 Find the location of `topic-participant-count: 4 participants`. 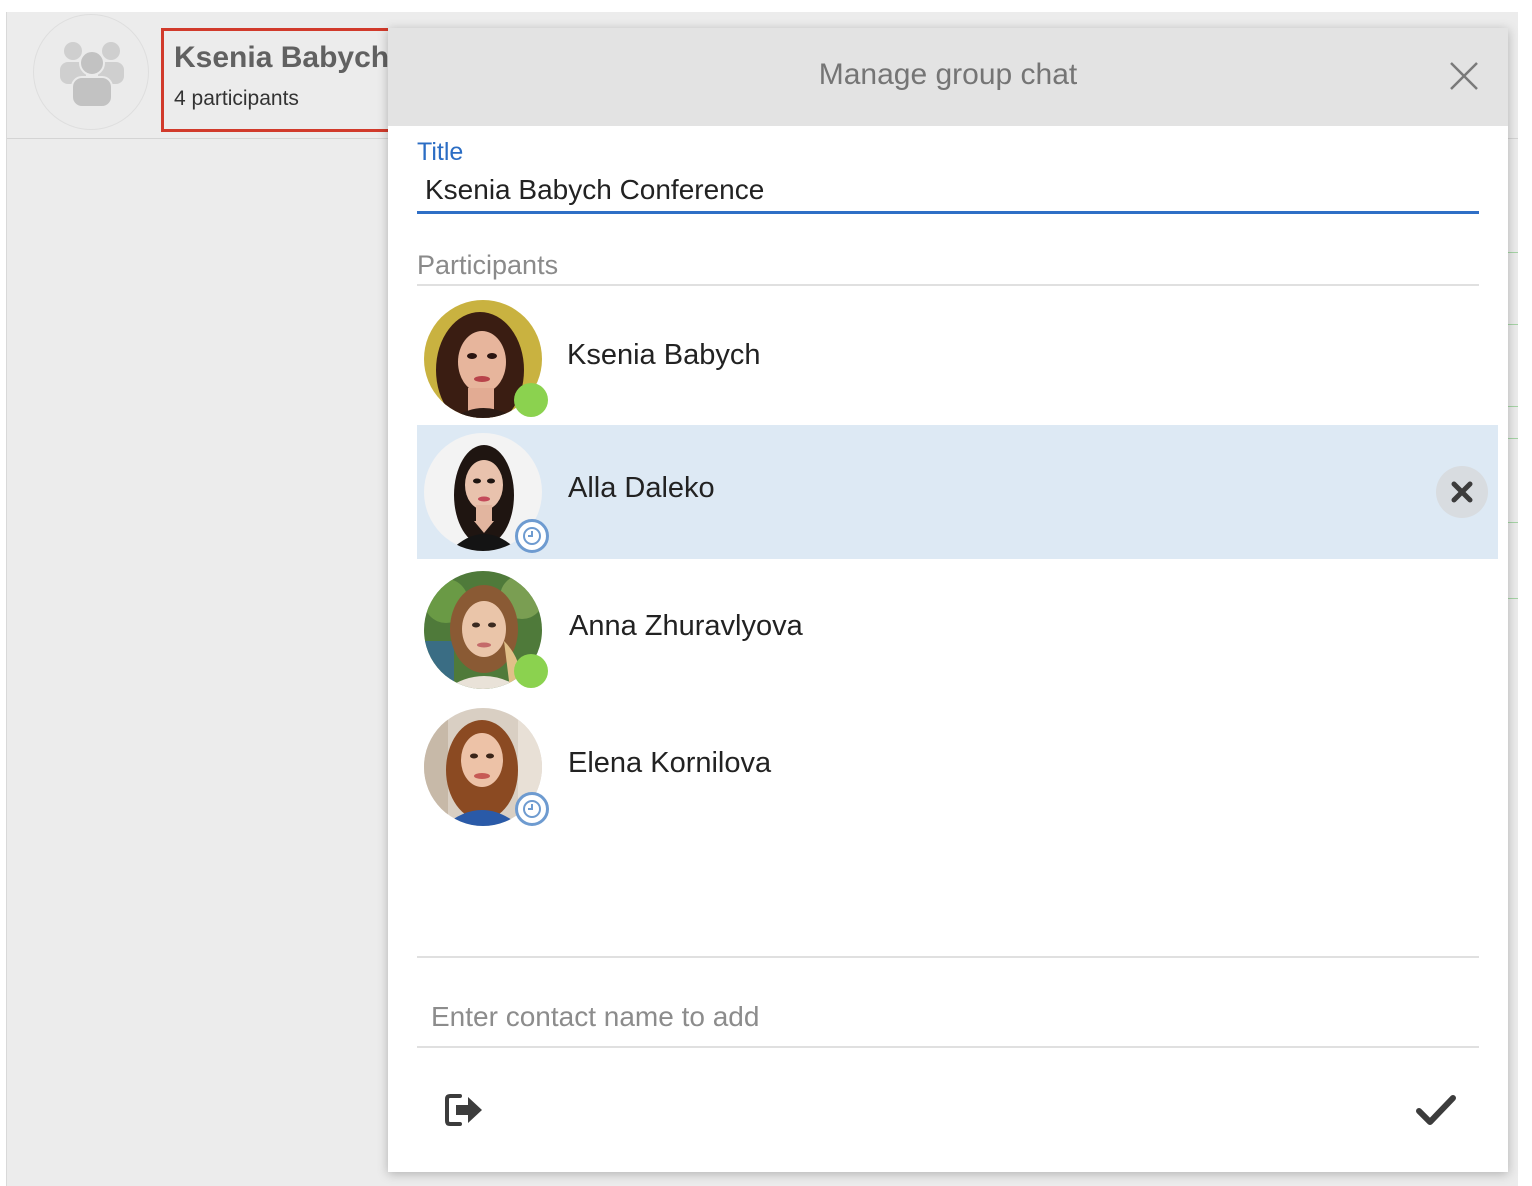

topic-participant-count: 4 participants is located at coordinates (236, 98).